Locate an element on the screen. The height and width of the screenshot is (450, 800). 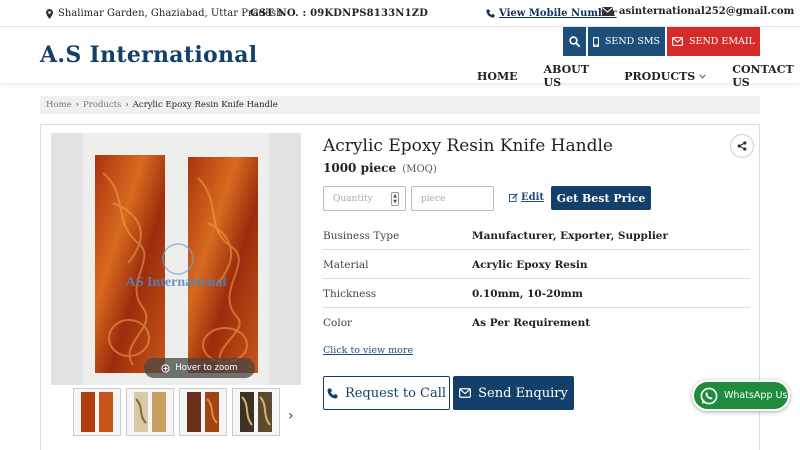
send-sms-button: SEND SMS is located at coordinates (626, 41).